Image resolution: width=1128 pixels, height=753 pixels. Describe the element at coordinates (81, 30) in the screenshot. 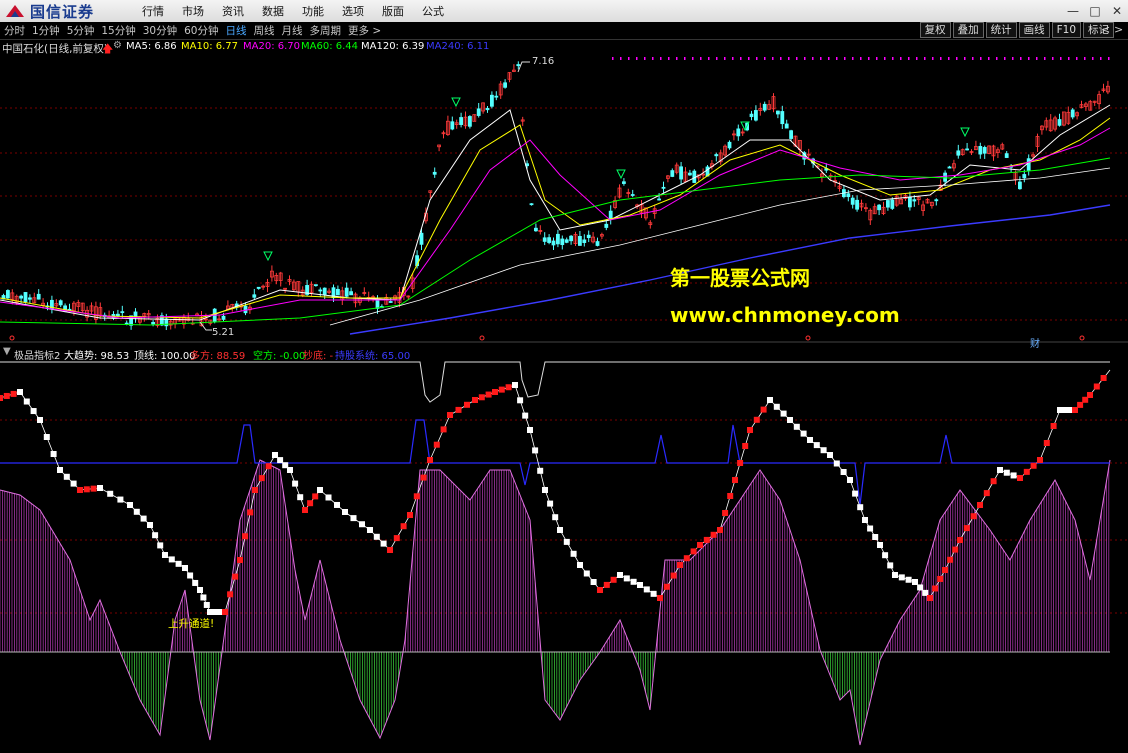

I see `tab-5min: 5分钟` at that location.